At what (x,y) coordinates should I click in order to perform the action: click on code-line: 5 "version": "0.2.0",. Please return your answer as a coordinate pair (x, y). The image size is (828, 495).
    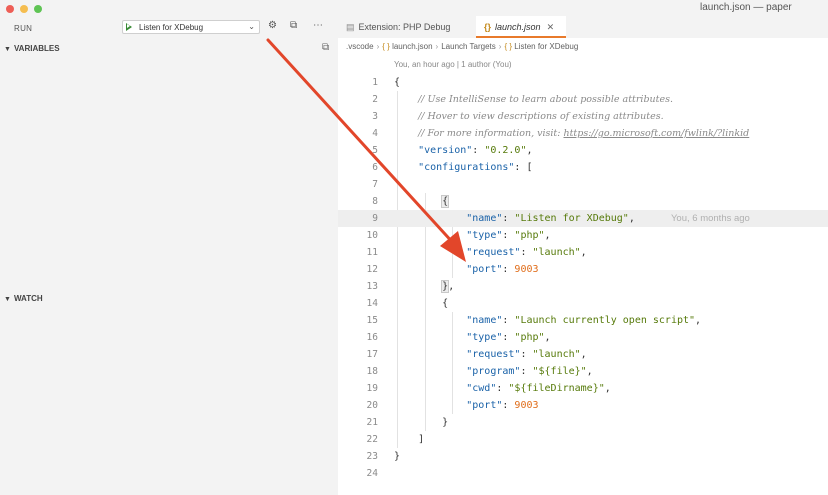
    Looking at the image, I should click on (583, 150).